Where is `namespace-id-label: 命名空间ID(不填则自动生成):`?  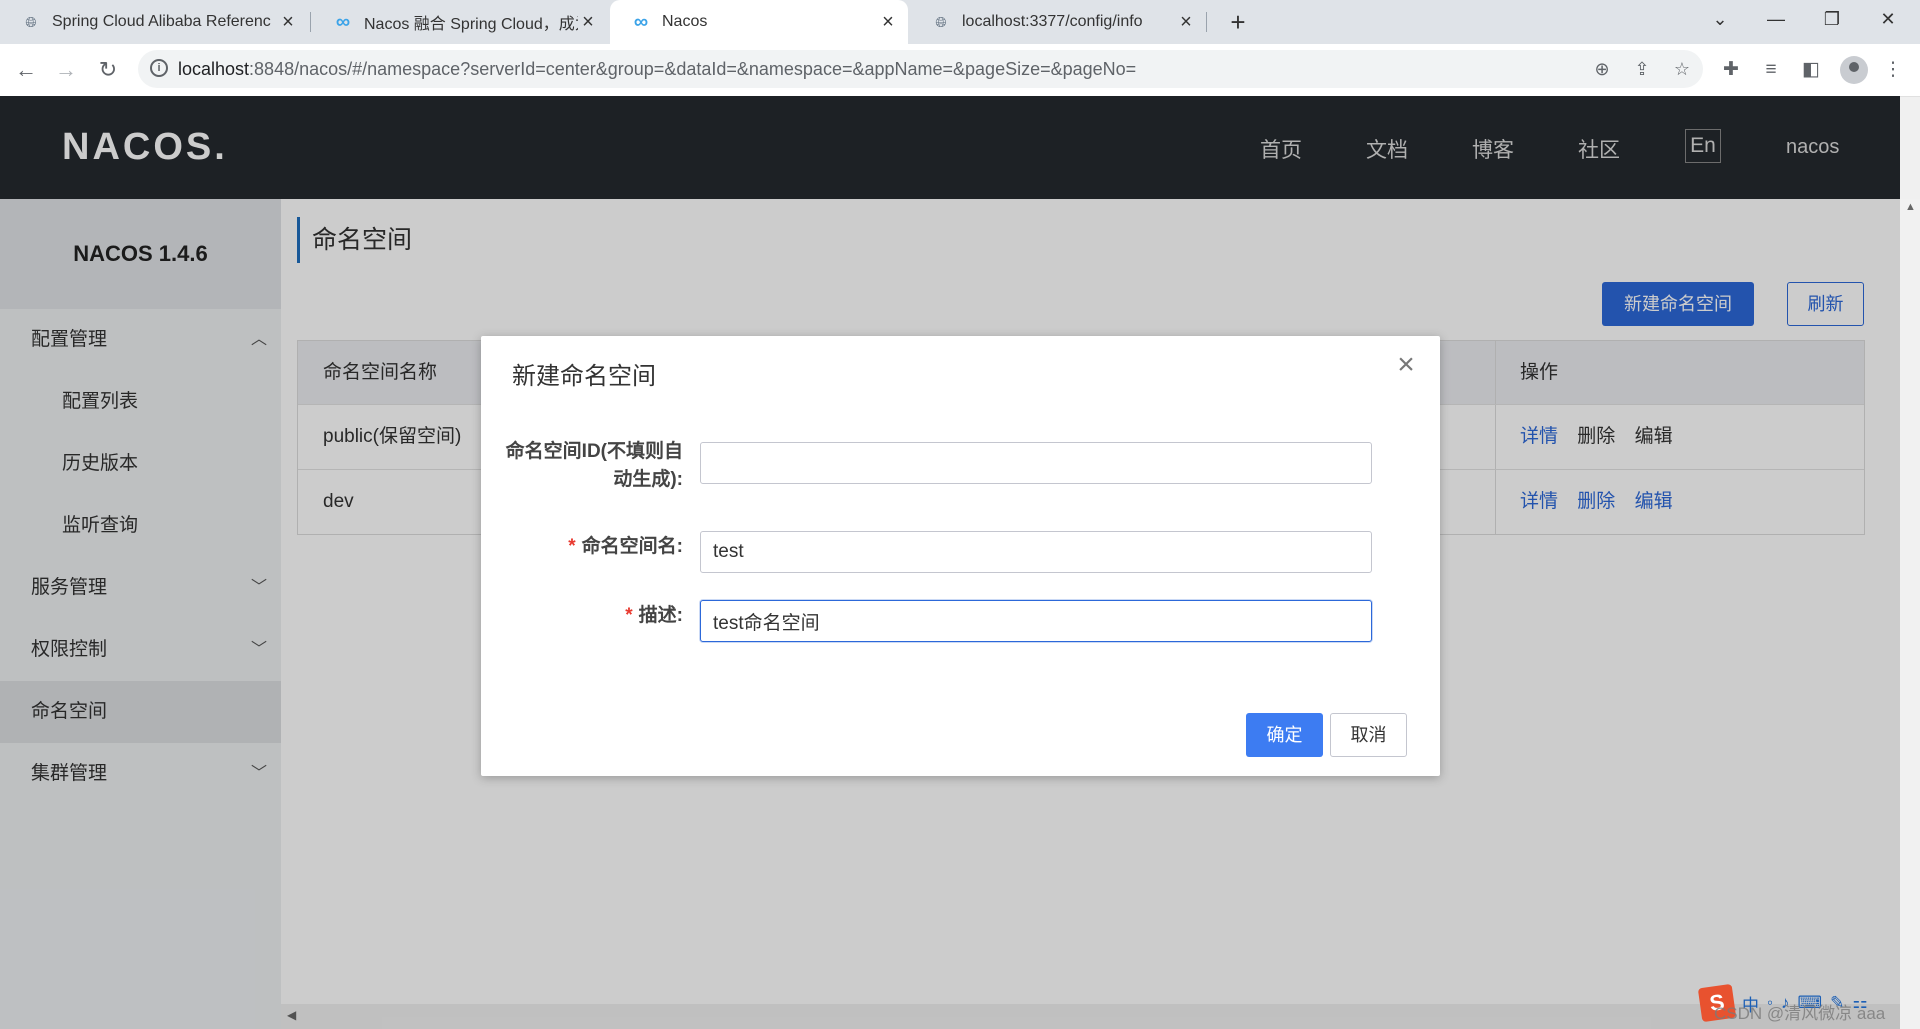
namespace-id-label: 命名空间ID(不填则自动生成): is located at coordinates (592, 466).